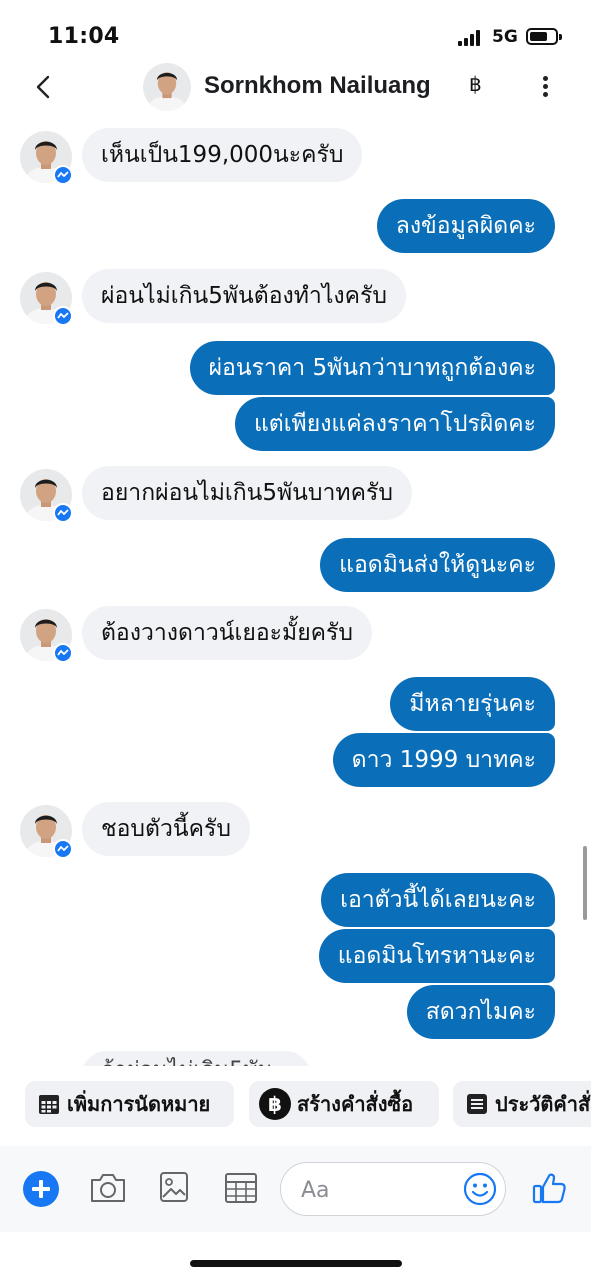 The width and height of the screenshot is (591, 1280). What do you see at coordinates (295, 32) in the screenshot?
I see `status-bar: 11:04 5G` at bounding box center [295, 32].